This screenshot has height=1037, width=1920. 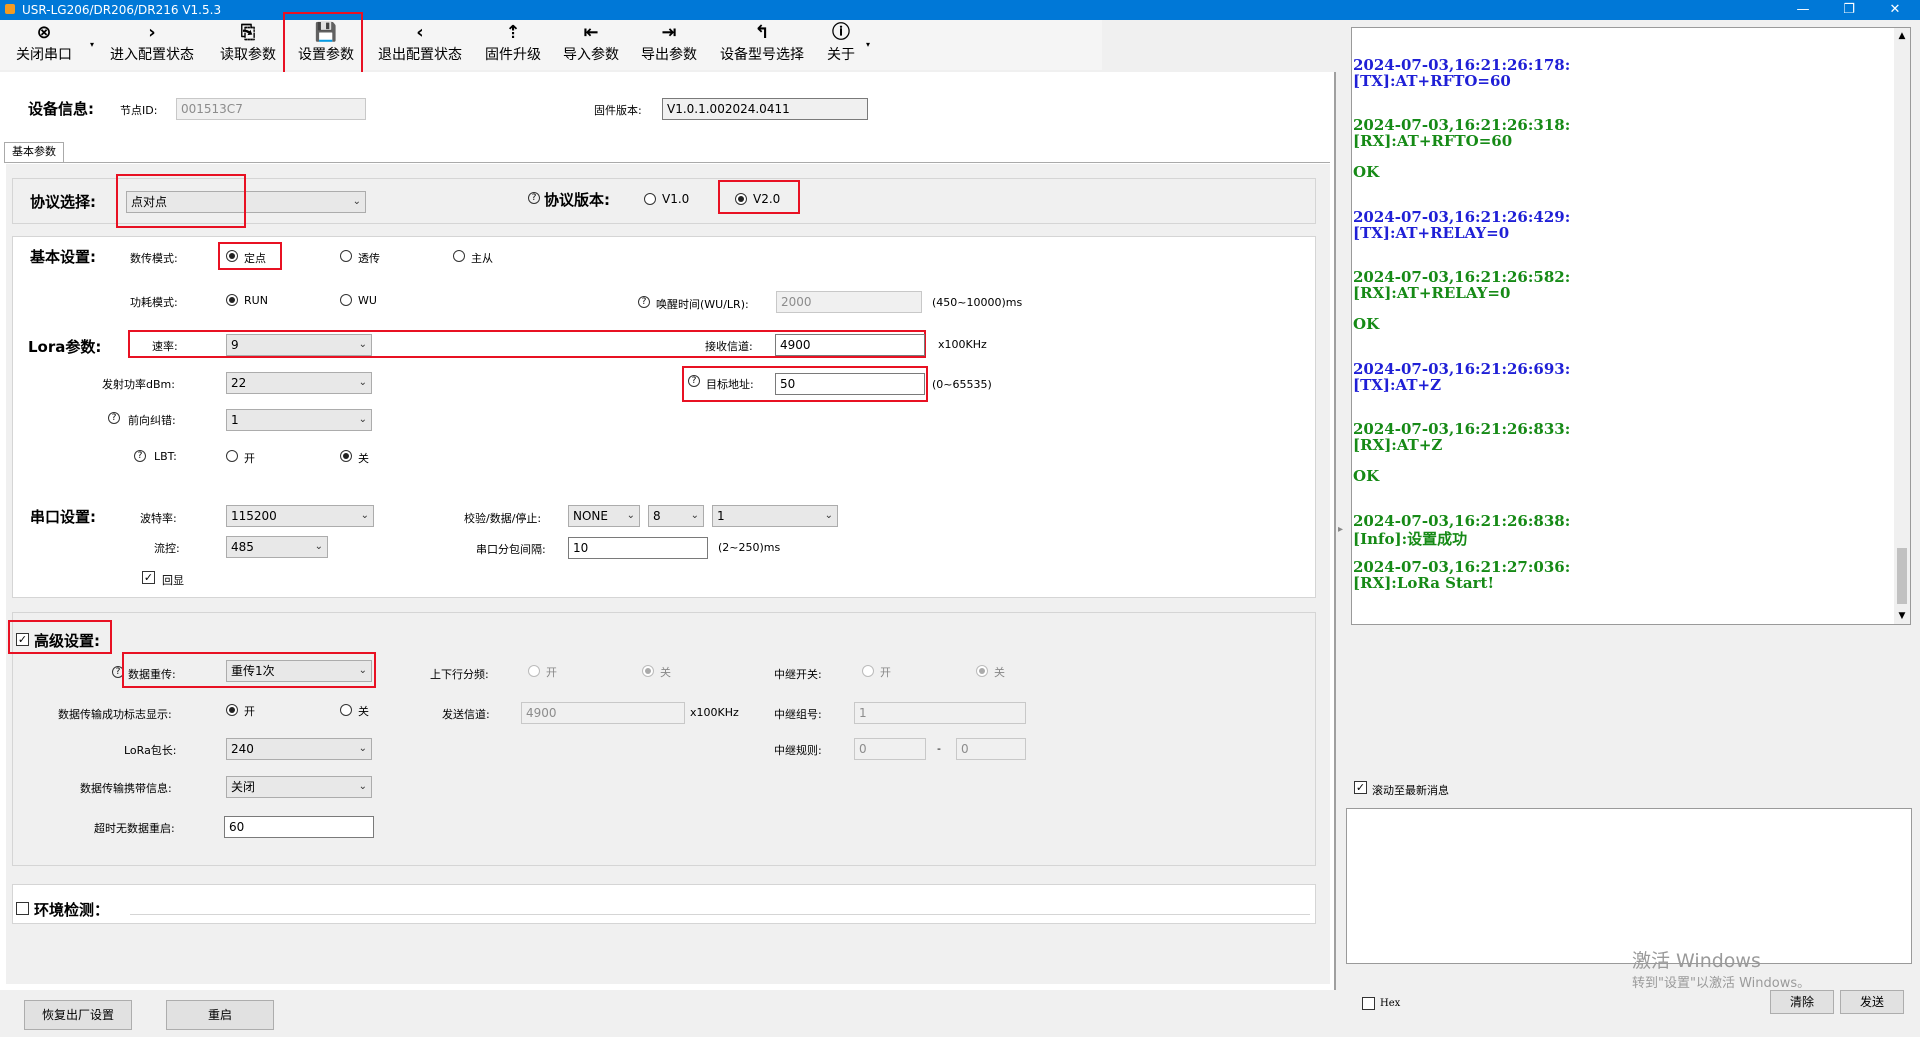 I want to click on success-flag-off-radio, so click(x=346, y=710).